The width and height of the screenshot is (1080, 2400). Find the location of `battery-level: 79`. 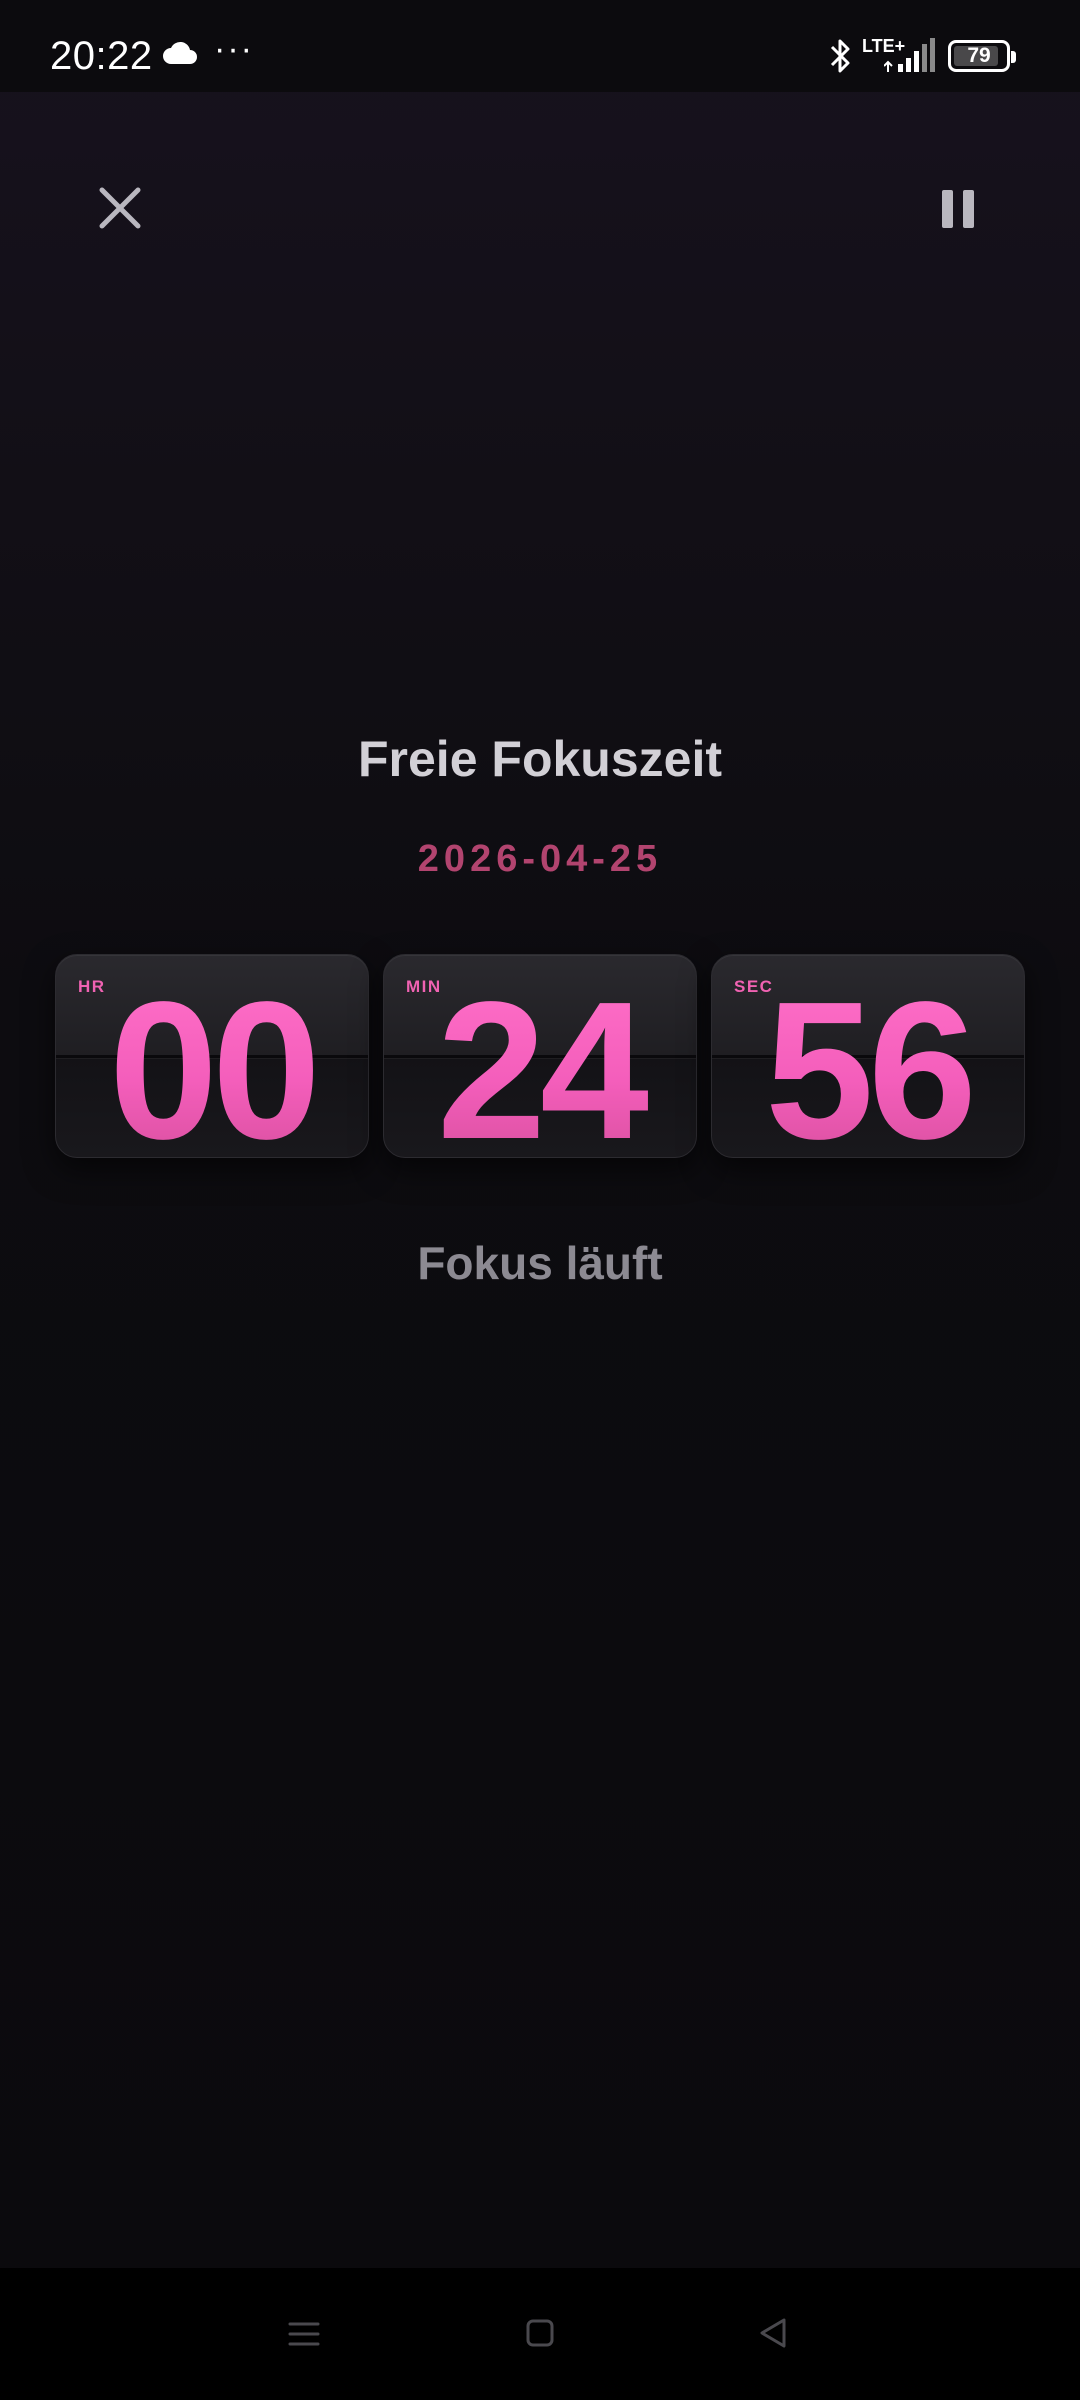

battery-level: 79 is located at coordinates (979, 55).